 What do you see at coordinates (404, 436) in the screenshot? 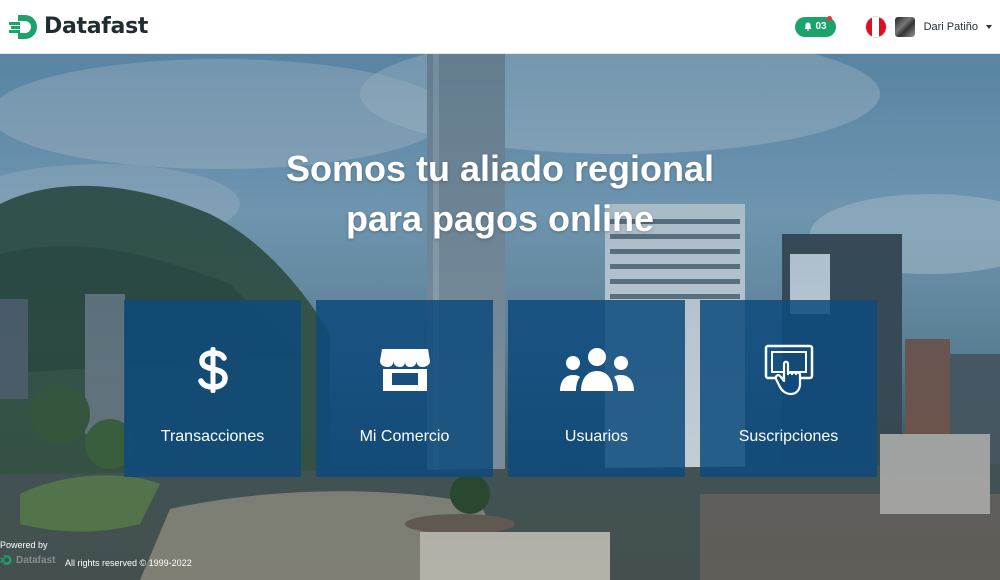
I see `card-label: Mi Comercio` at bounding box center [404, 436].